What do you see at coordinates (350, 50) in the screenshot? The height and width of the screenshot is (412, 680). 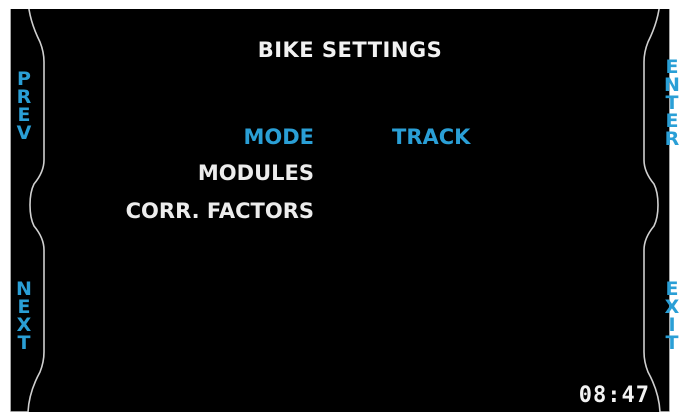 I see `page-title: BIKE SETTINGS` at bounding box center [350, 50].